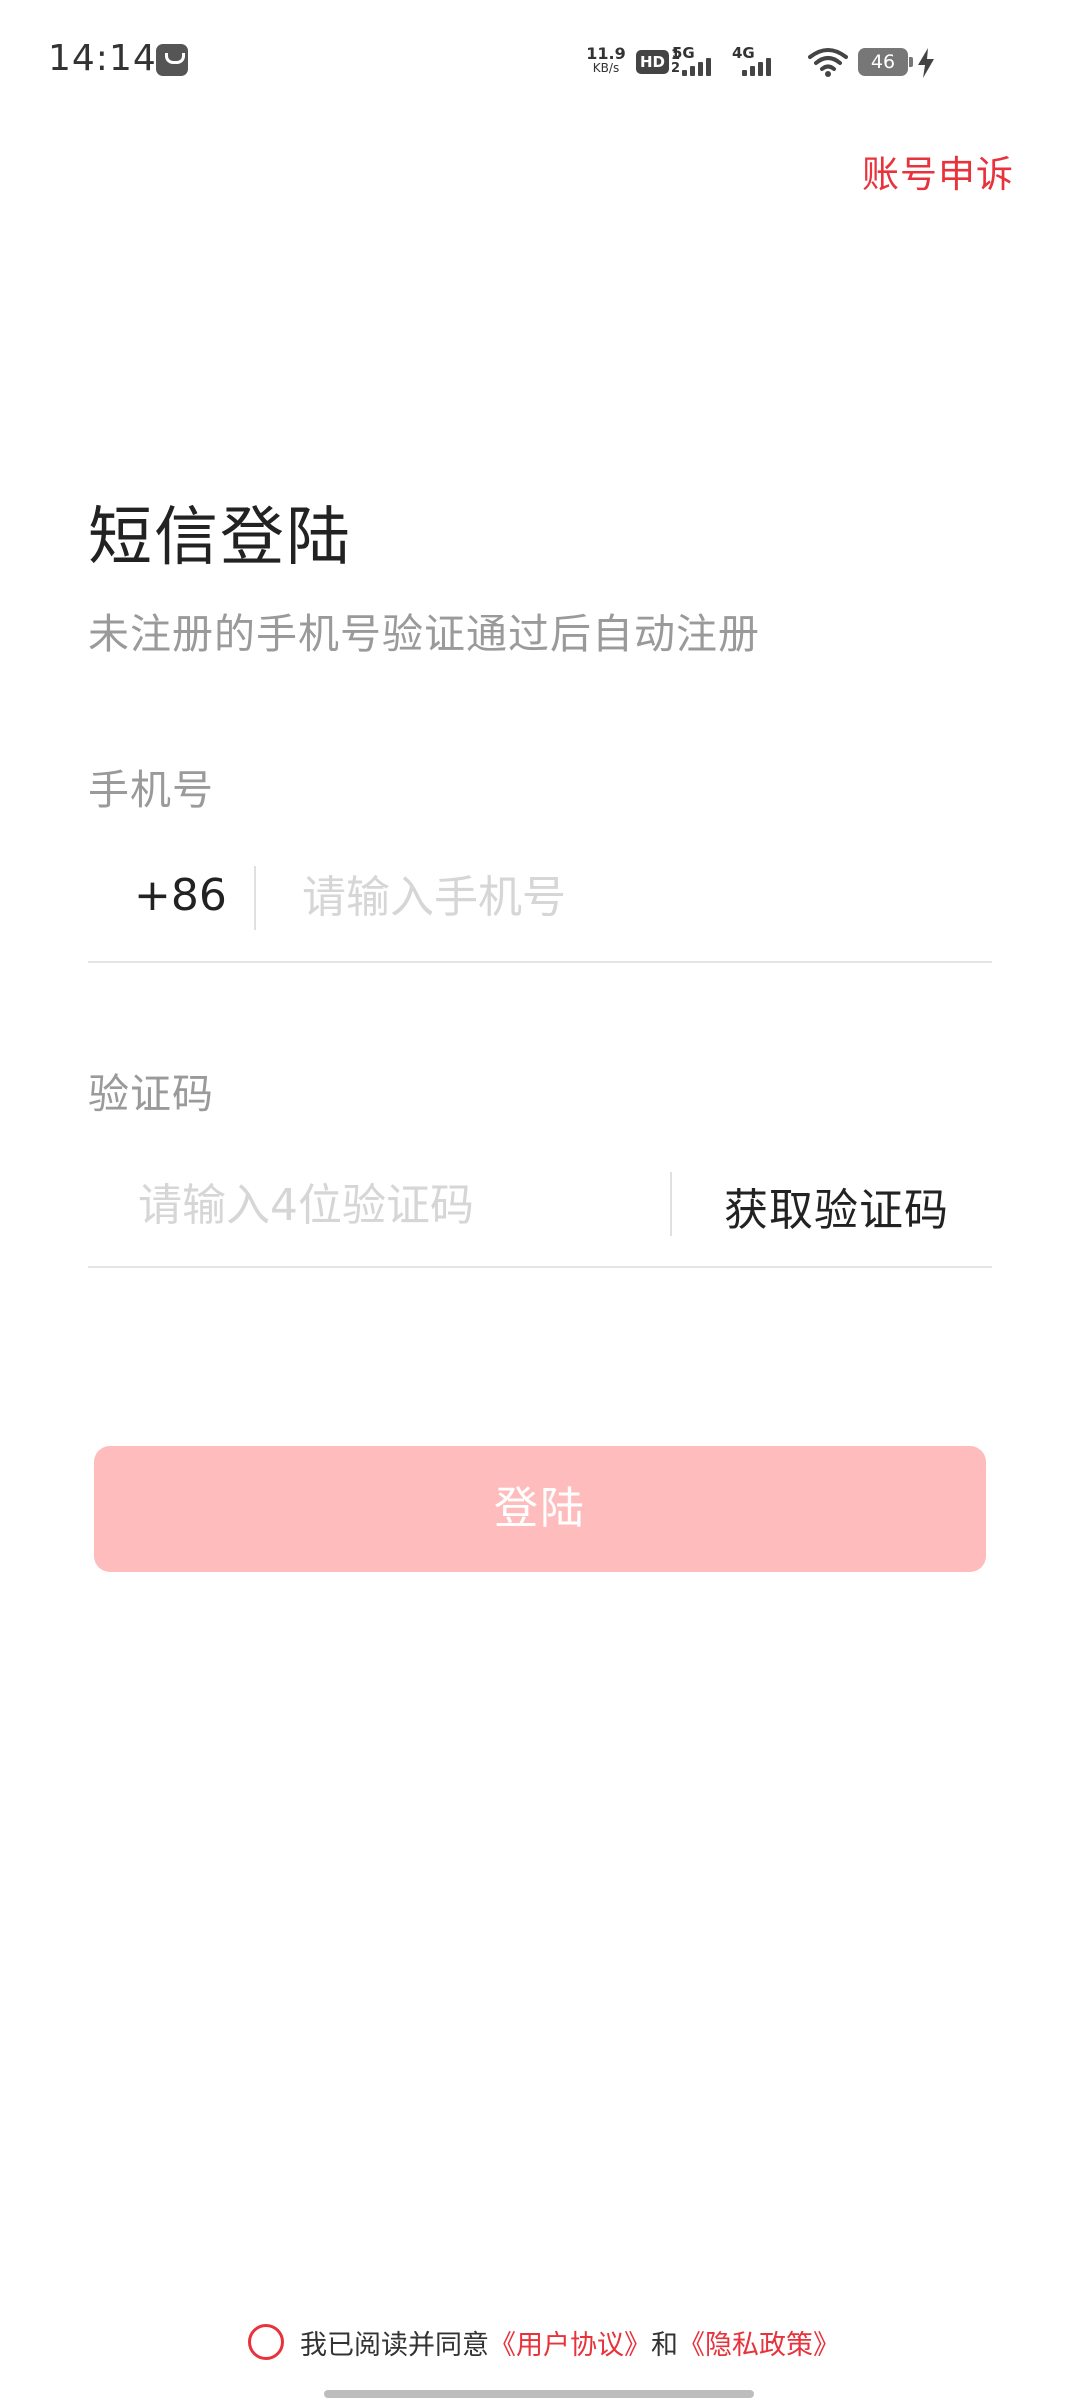 The width and height of the screenshot is (1080, 2408). I want to click on charging-icon, so click(926, 63).